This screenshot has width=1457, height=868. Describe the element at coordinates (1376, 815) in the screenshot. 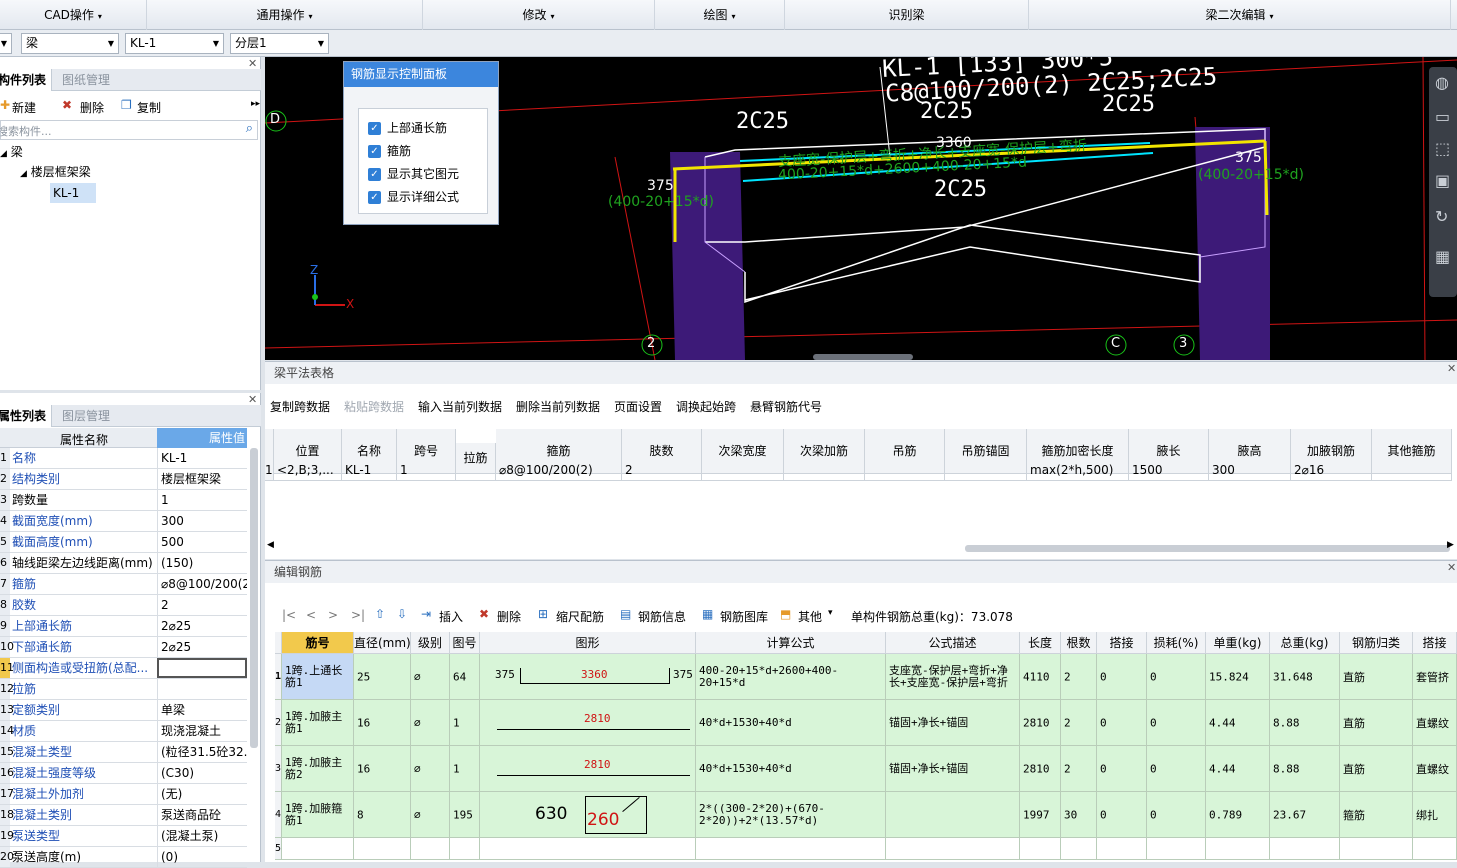

I see `rebar-cell-cat: 箍筋` at that location.